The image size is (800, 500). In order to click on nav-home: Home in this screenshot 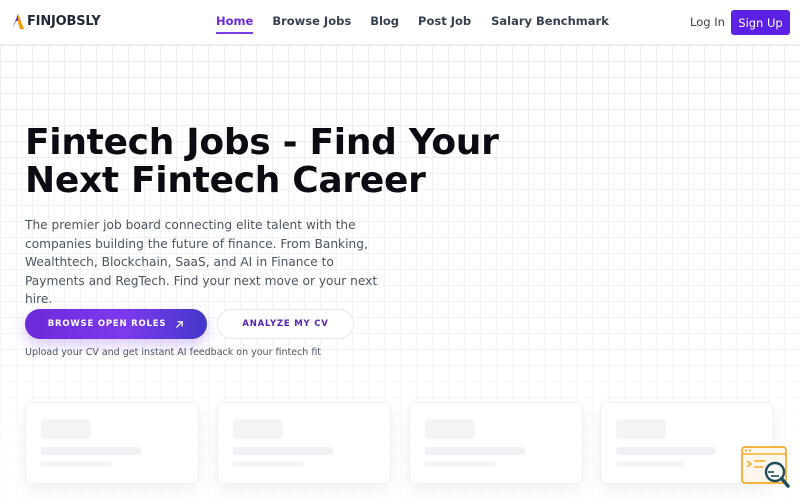, I will do `click(235, 24)`.